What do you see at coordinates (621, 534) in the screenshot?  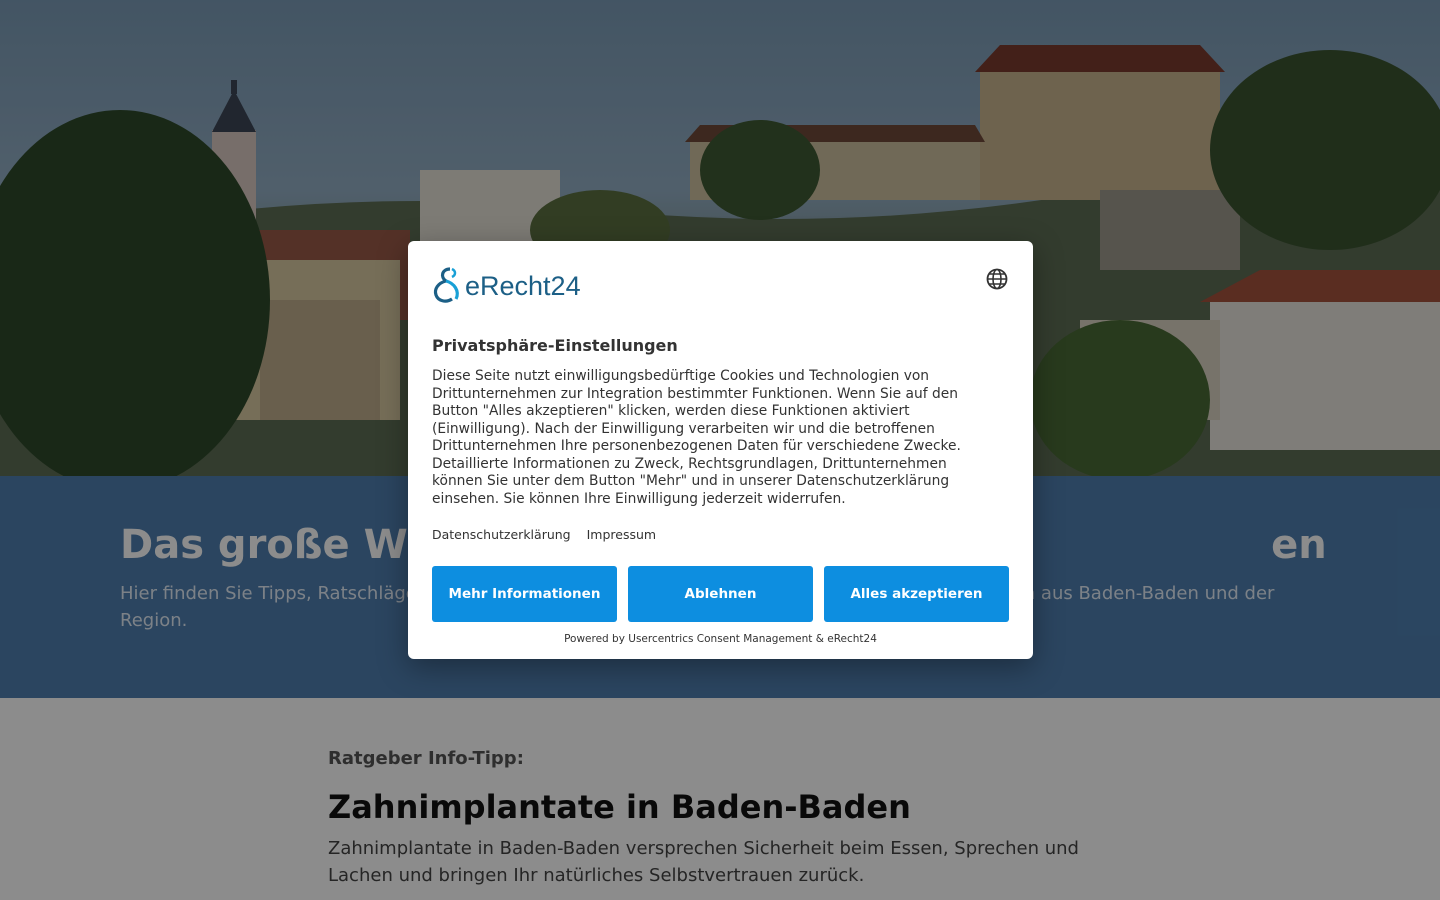 I see `imprint-link: Impressum` at bounding box center [621, 534].